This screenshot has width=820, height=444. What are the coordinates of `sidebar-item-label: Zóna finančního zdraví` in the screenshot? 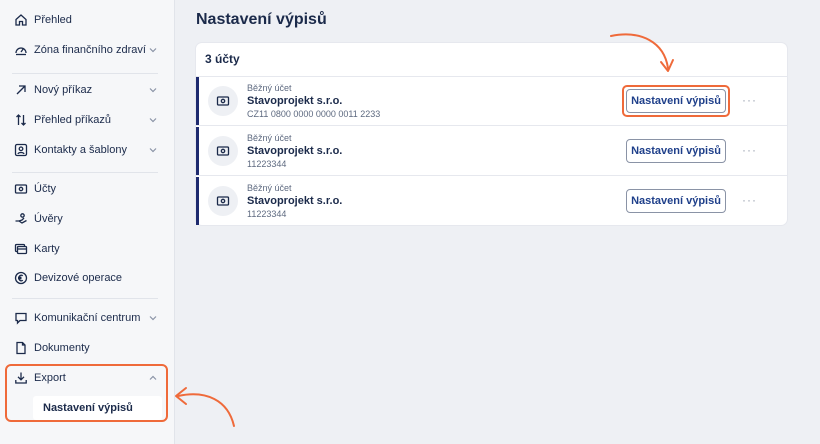 It's located at (90, 50).